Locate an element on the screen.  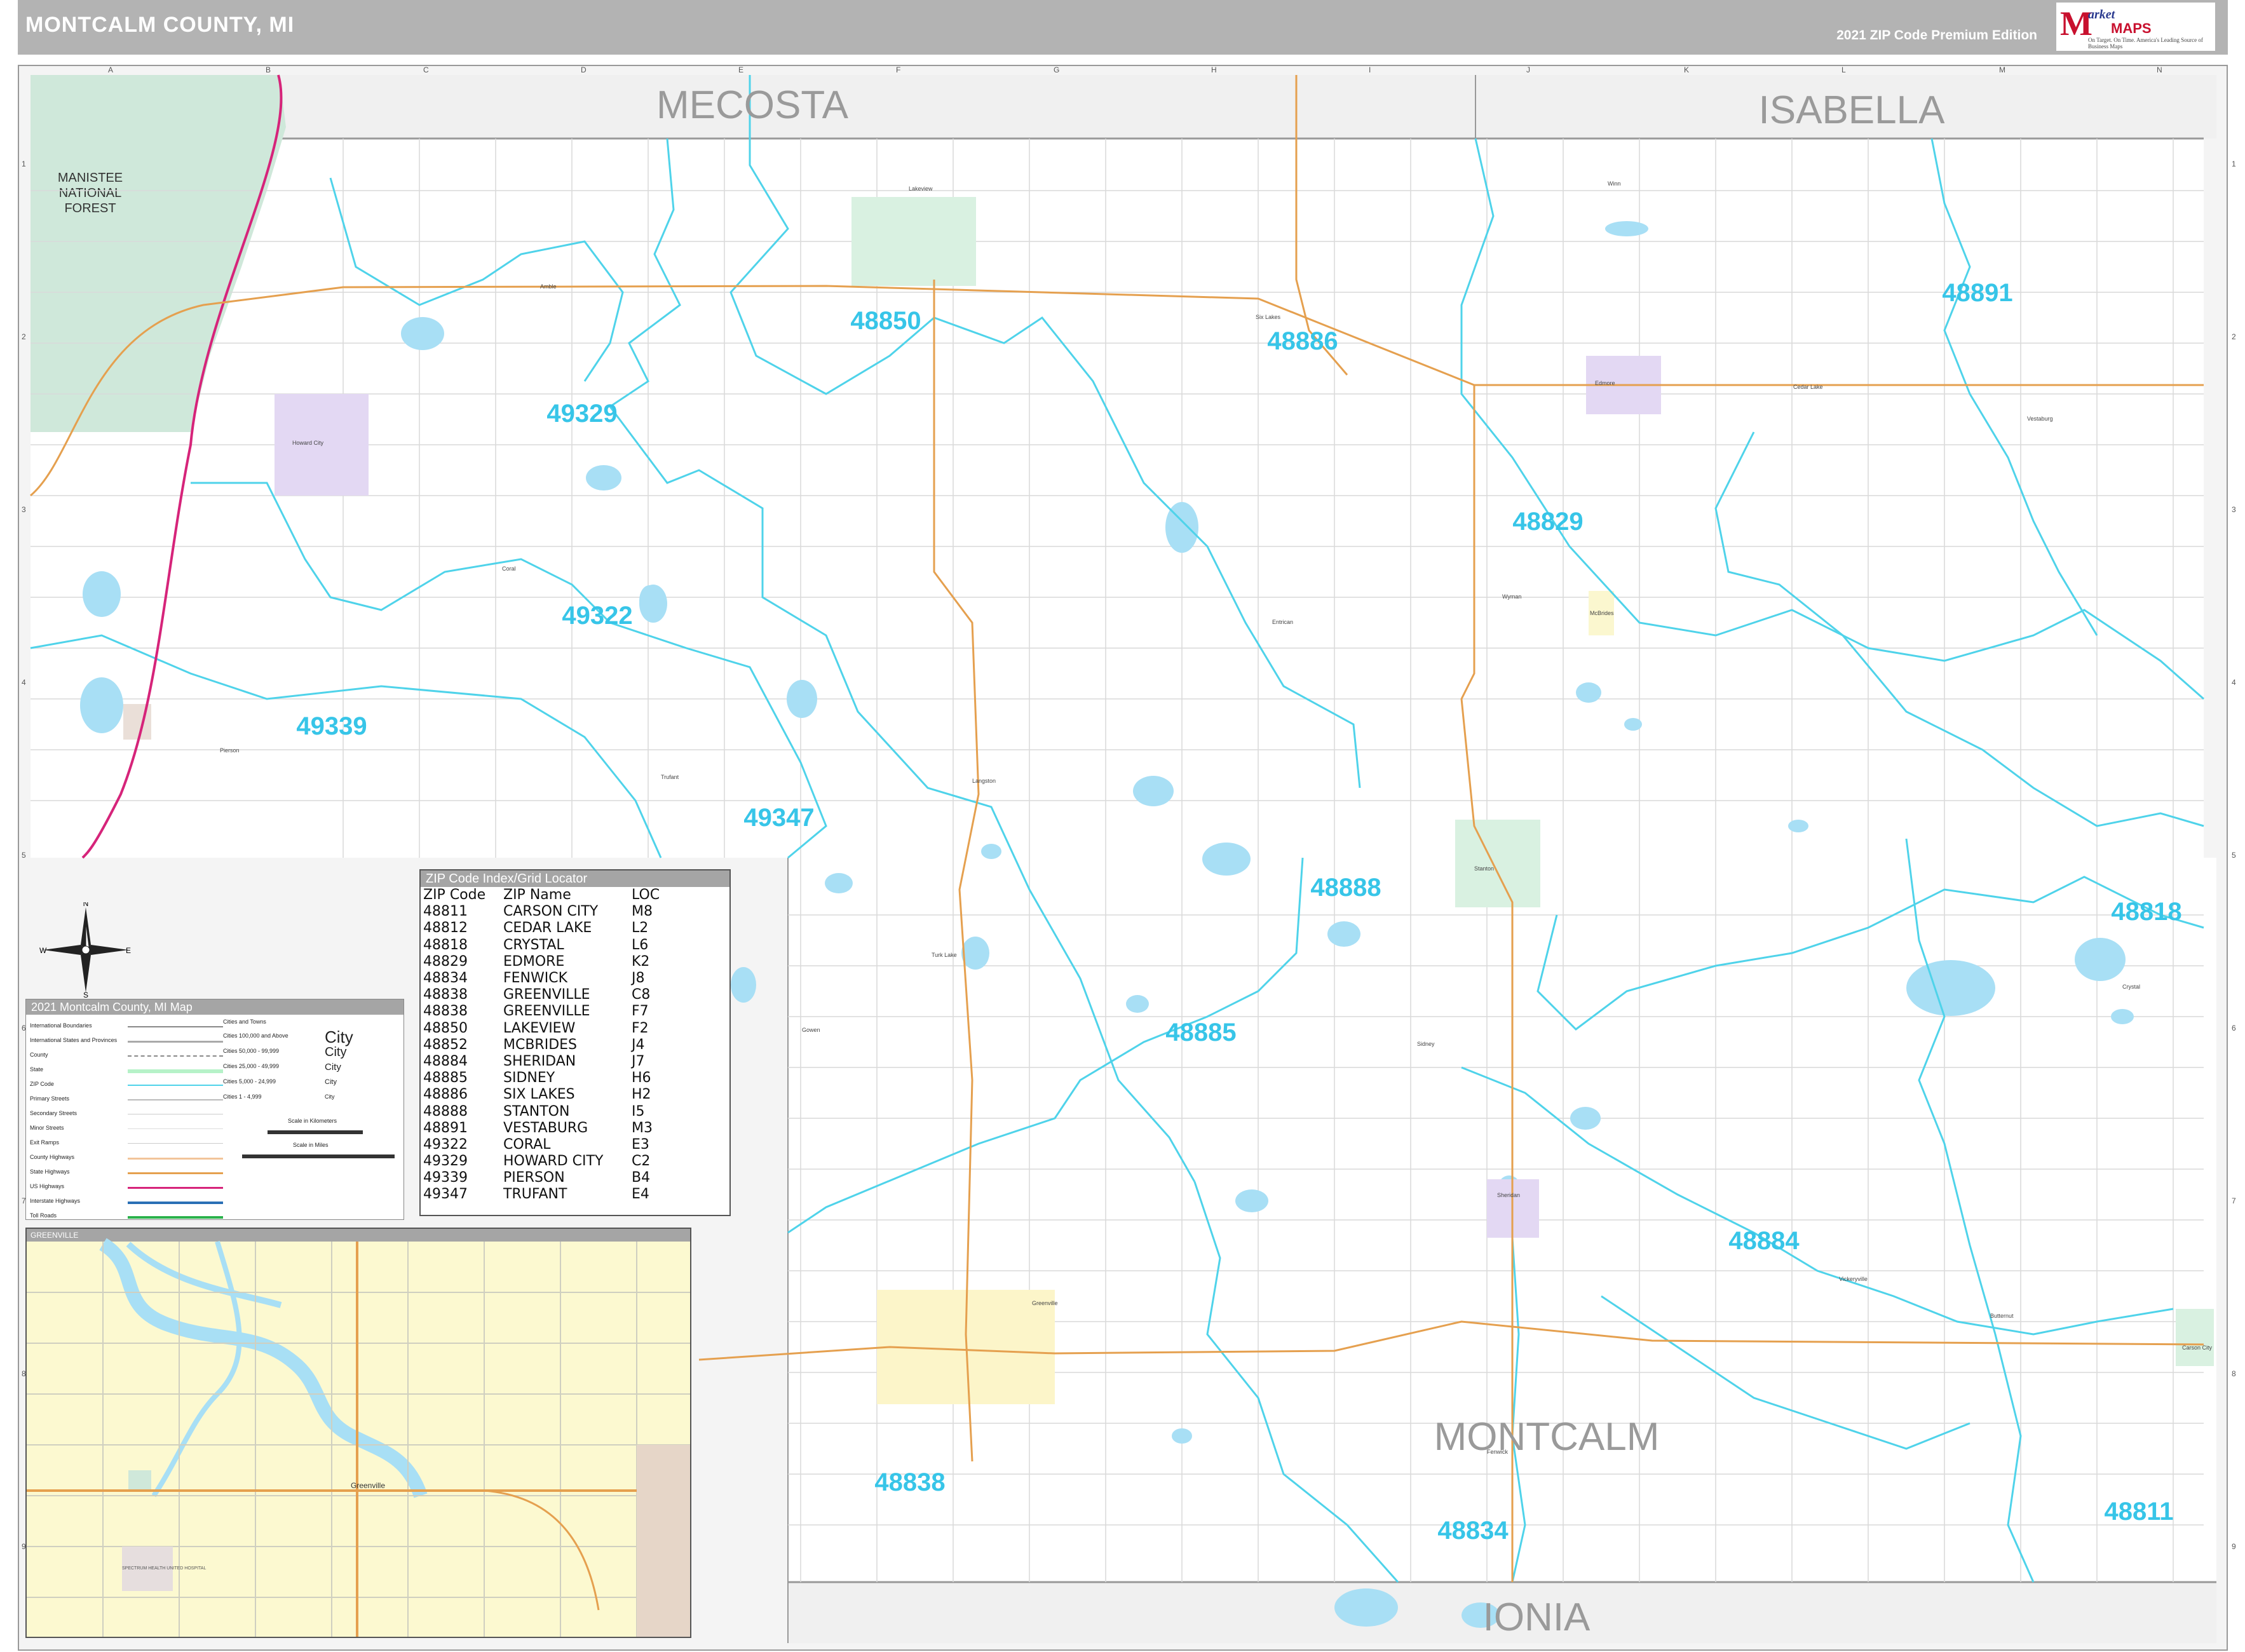
legend-city-item: Cities 25,000 - 49,999 is located at coordinates (251, 1066).